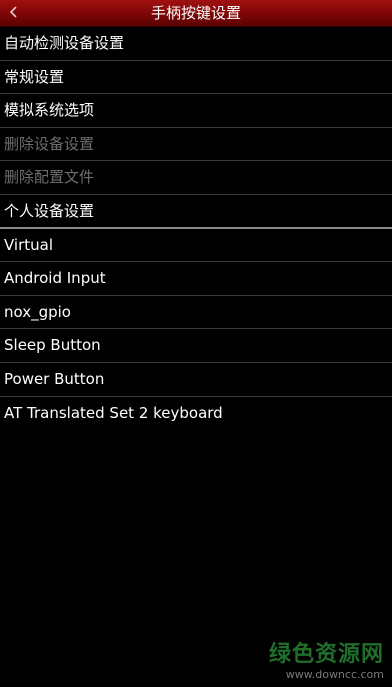  I want to click on menu-item-delete-device-settings: 删除设备设置, so click(196, 145).